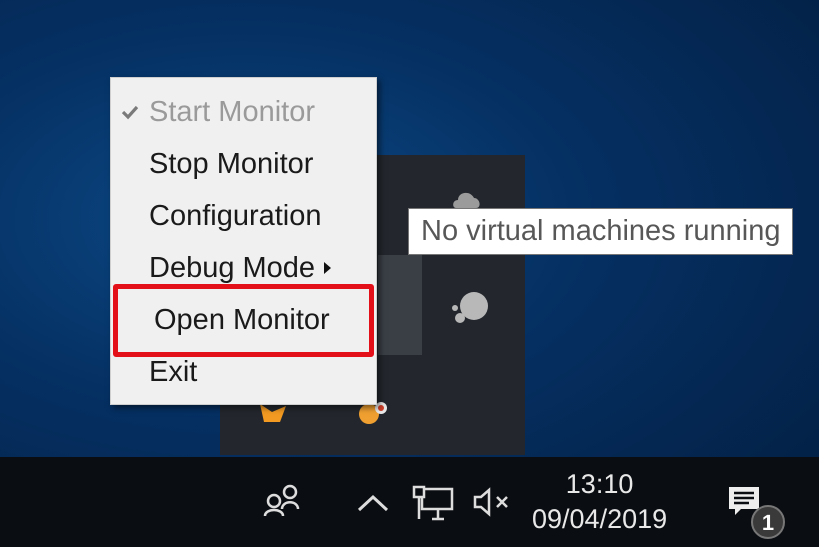  Describe the element at coordinates (467, 199) in the screenshot. I see `cloud-icon` at that location.